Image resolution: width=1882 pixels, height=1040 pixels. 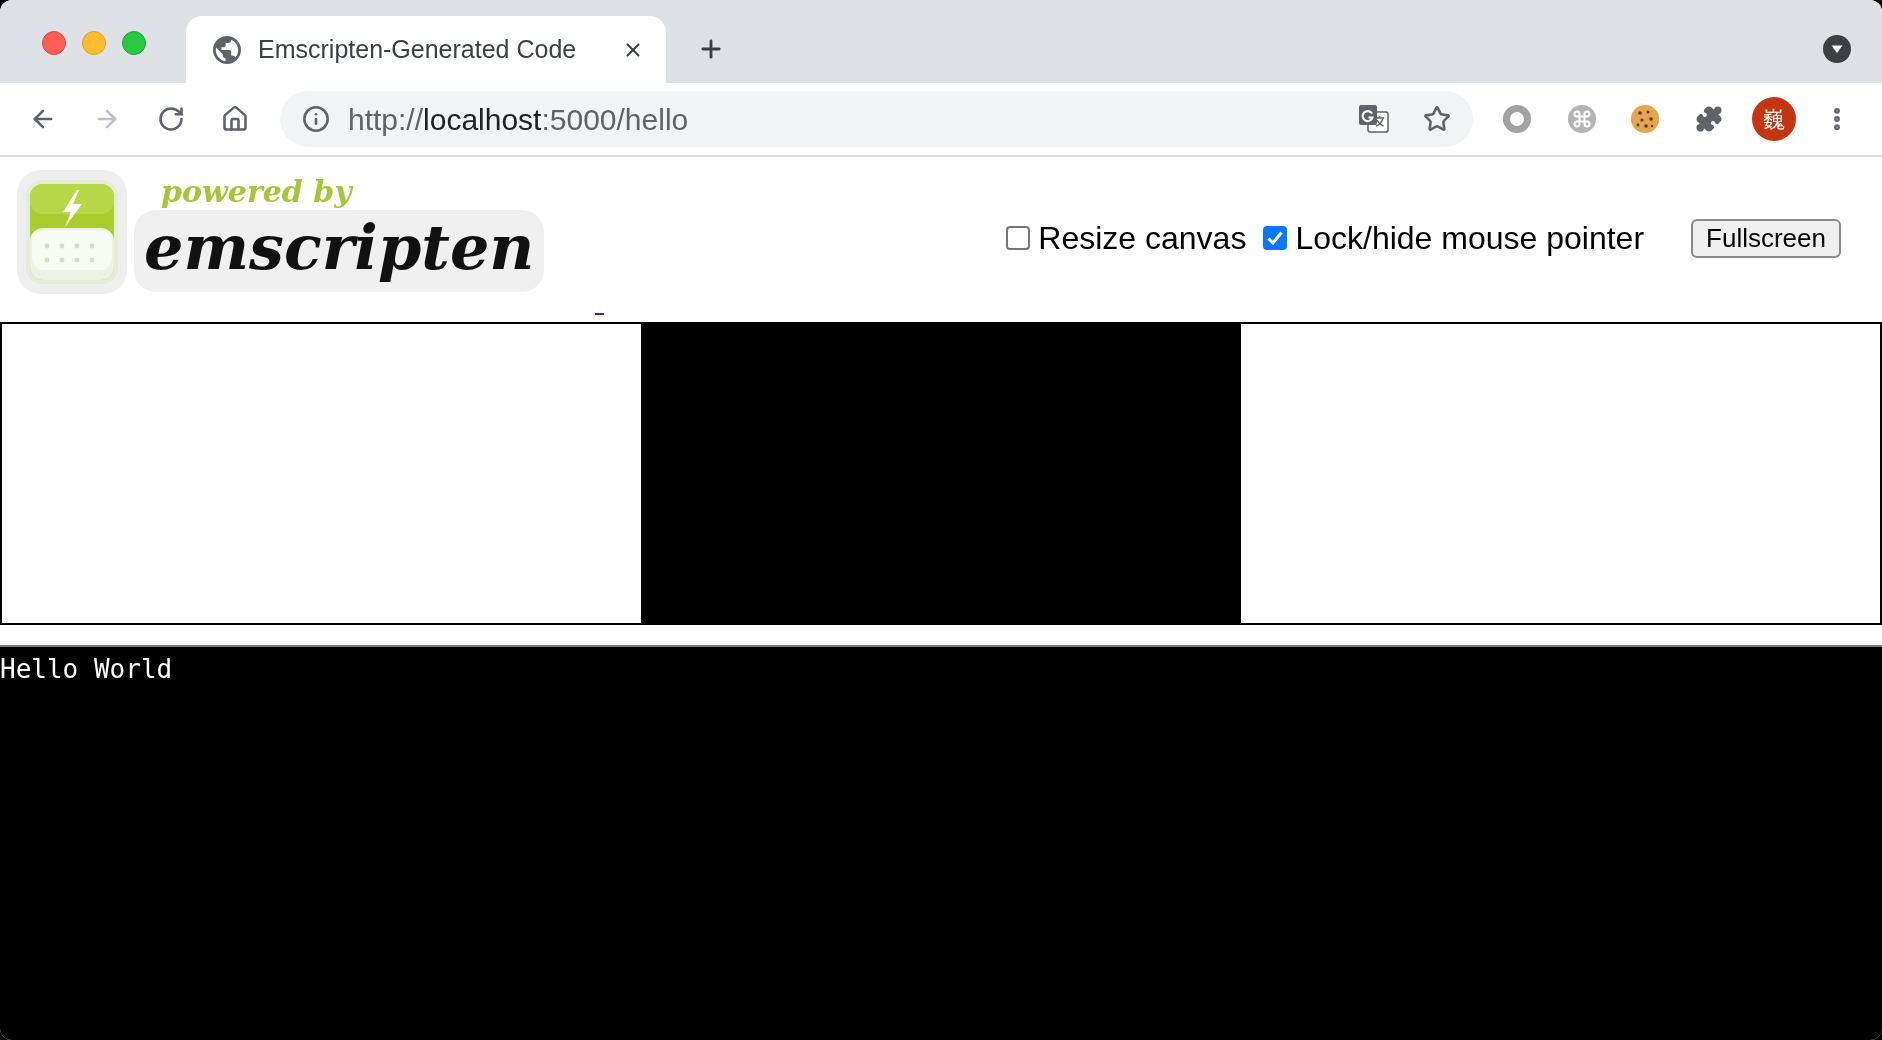 I want to click on checkbox-label: Lock/hide mouse pointer, so click(x=1470, y=238).